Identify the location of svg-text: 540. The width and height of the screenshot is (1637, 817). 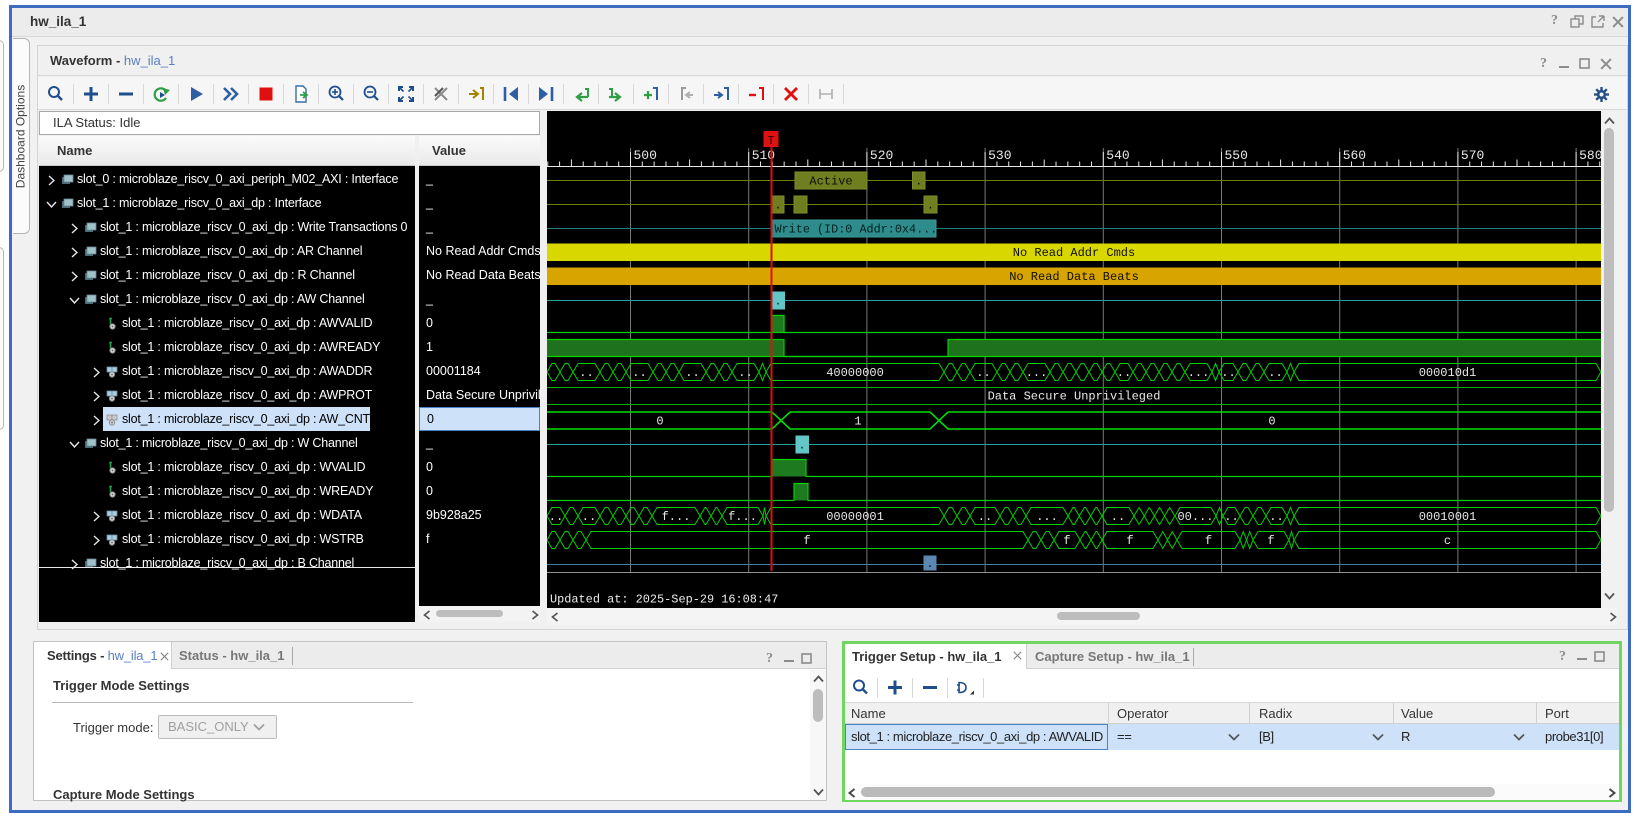
(1117, 155).